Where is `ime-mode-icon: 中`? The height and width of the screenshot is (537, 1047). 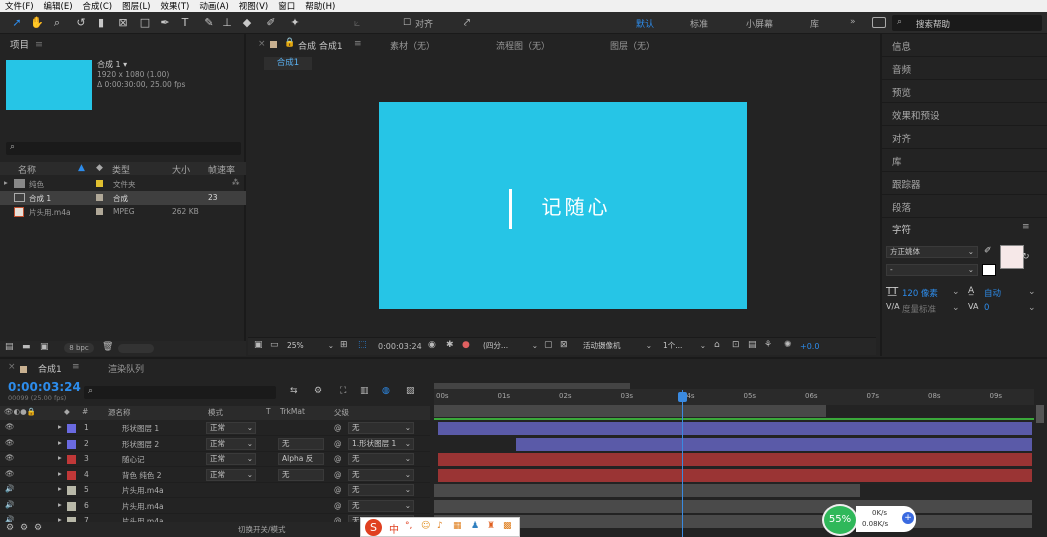
ime-mode-icon: 中 is located at coordinates (394, 528).